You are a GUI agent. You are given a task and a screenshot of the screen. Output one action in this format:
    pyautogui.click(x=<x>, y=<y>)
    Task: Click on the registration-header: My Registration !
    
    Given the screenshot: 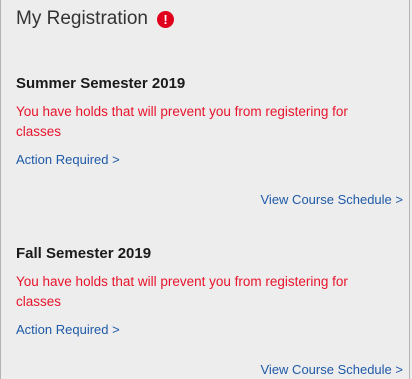 What is the action you would take?
    pyautogui.click(x=95, y=19)
    